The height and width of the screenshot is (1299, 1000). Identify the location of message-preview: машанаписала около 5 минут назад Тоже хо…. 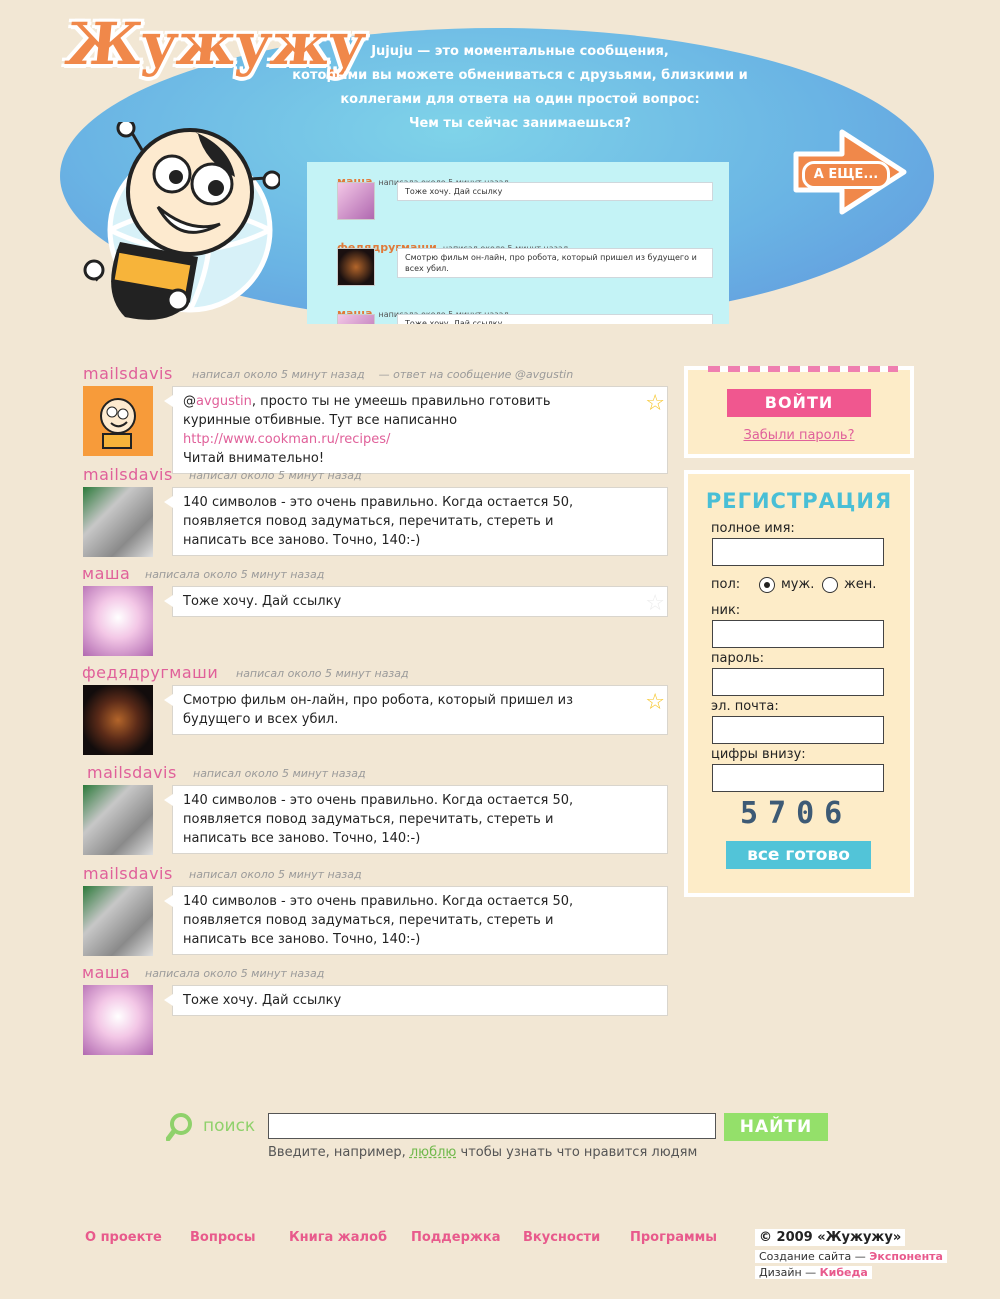
(518, 243).